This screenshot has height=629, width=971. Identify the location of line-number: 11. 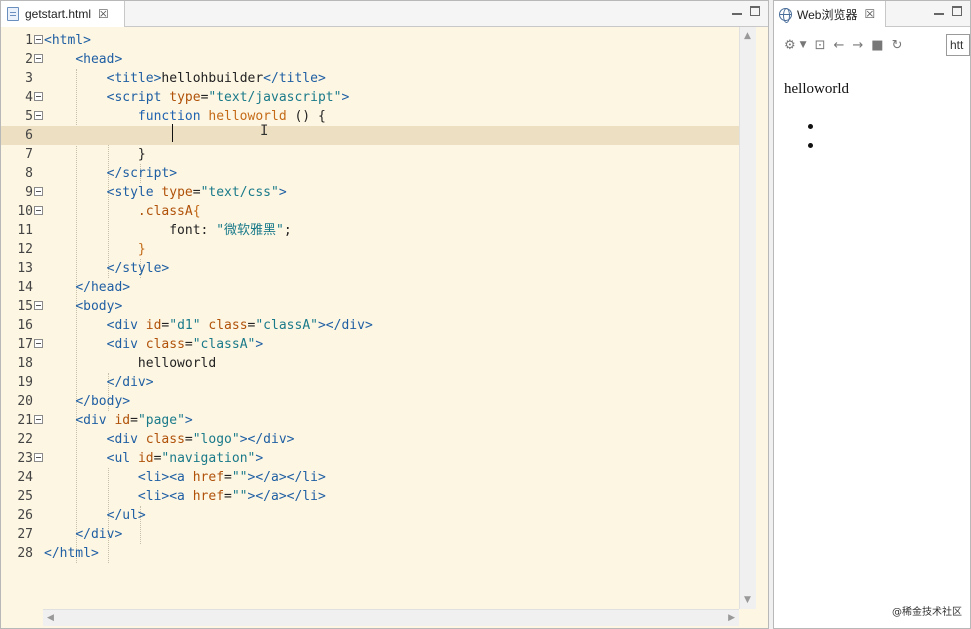
(25, 230).